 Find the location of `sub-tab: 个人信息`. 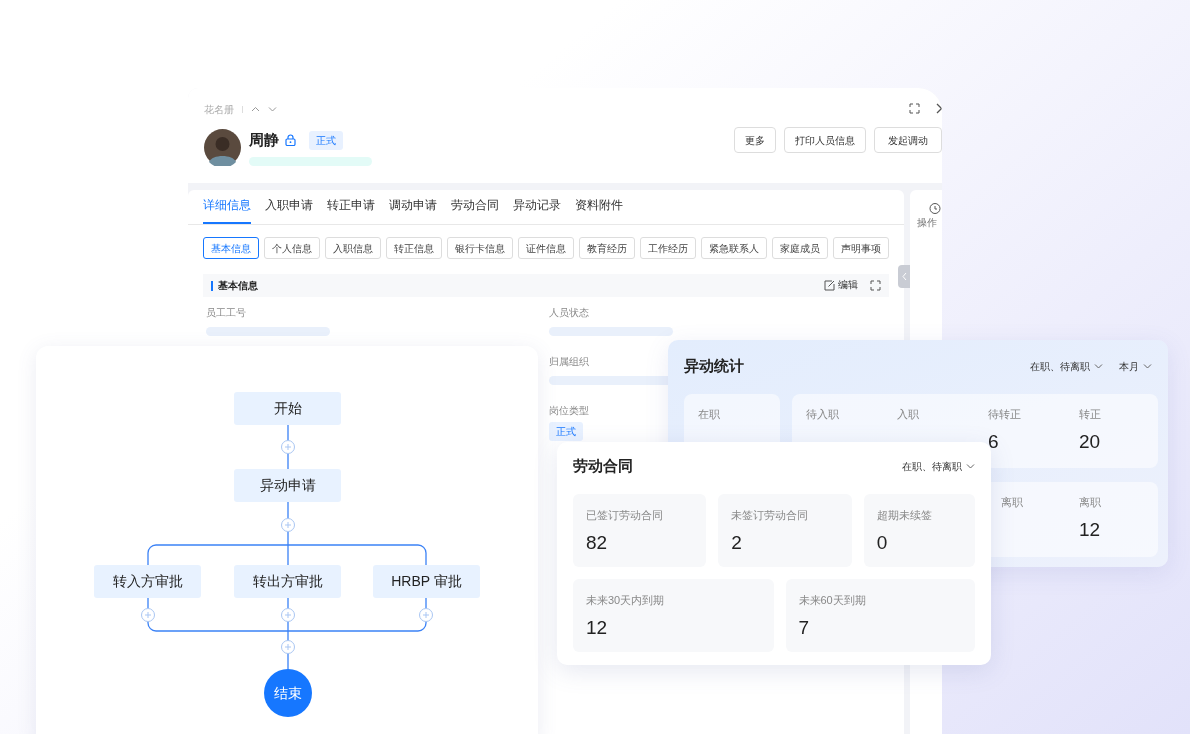

sub-tab: 个人信息 is located at coordinates (292, 248).